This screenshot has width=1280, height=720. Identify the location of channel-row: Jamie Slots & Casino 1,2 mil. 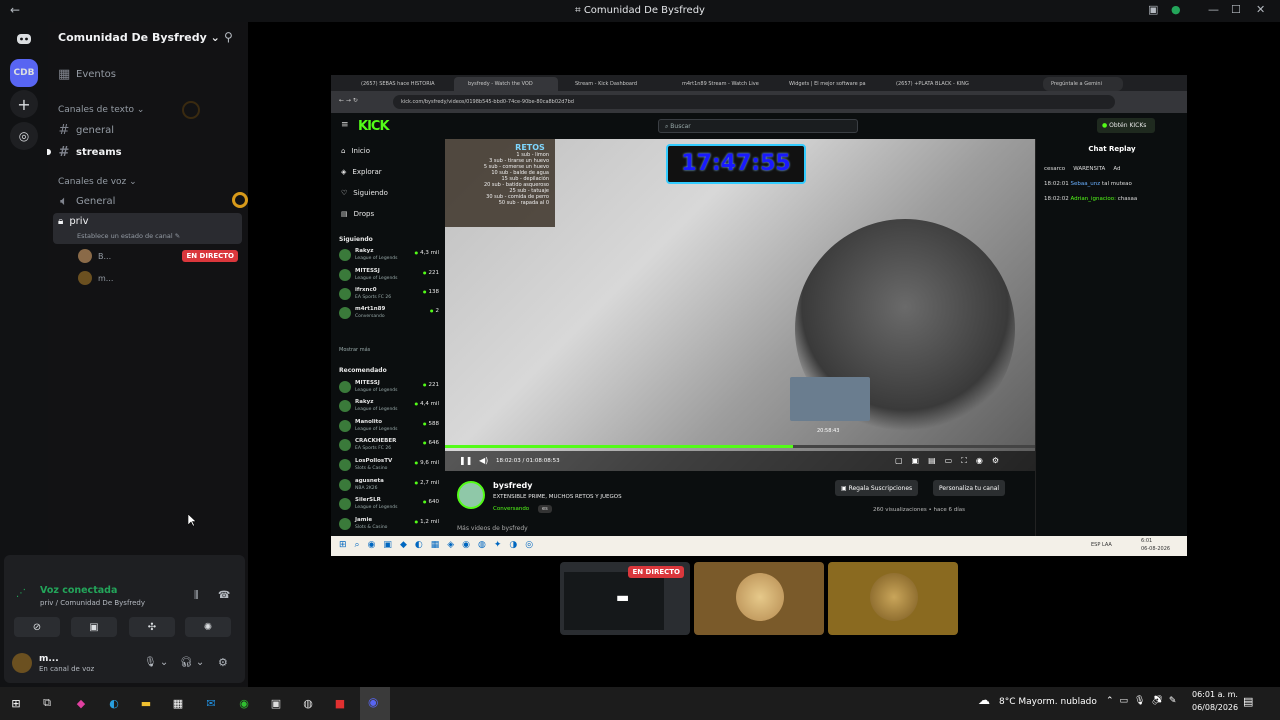
(389, 525).